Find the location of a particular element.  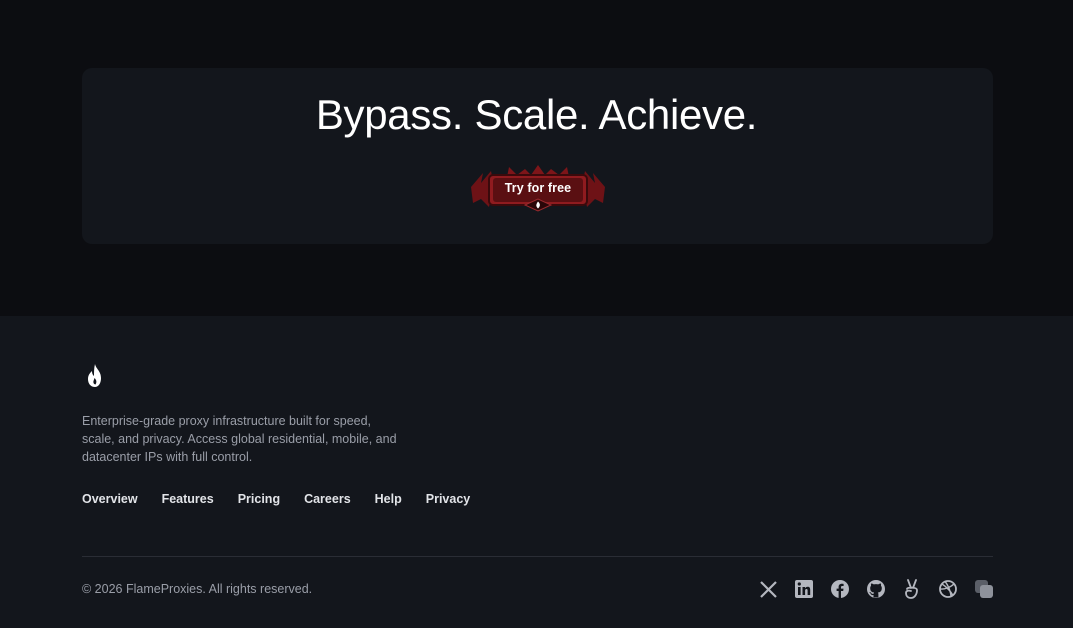

x-icon is located at coordinates (768, 589).